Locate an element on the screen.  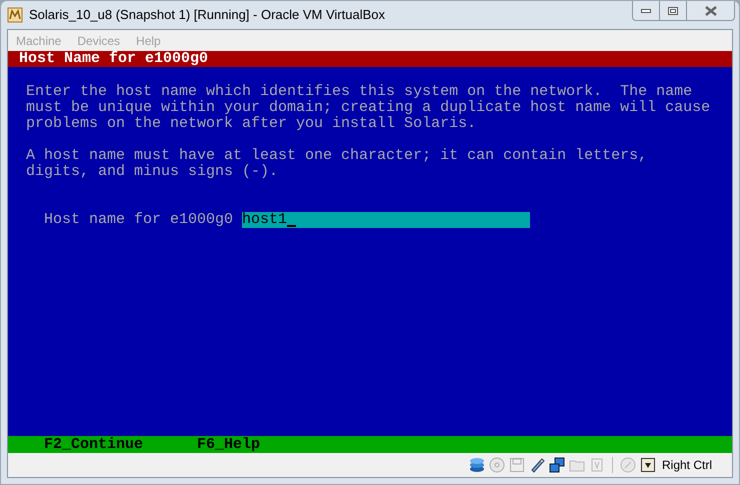
app-icon is located at coordinates (15, 15).